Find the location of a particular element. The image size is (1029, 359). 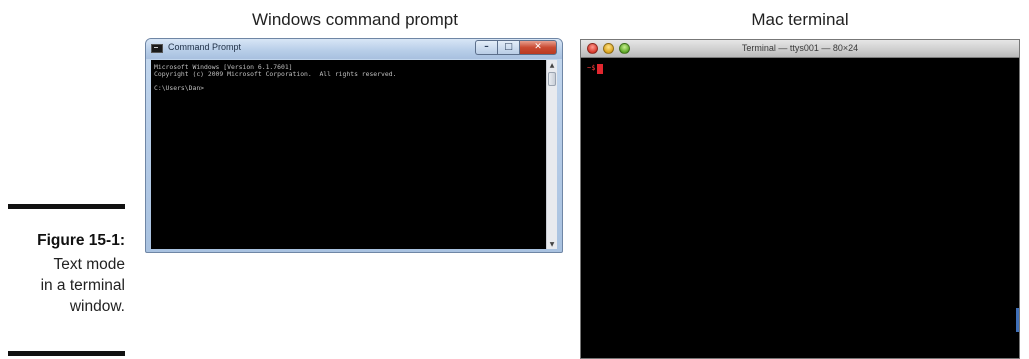

scroll-up-arrow-icon: ▲ is located at coordinates (552, 65).